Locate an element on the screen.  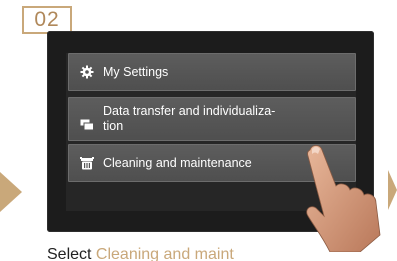
caption-prefix: Select is located at coordinates (71, 254).